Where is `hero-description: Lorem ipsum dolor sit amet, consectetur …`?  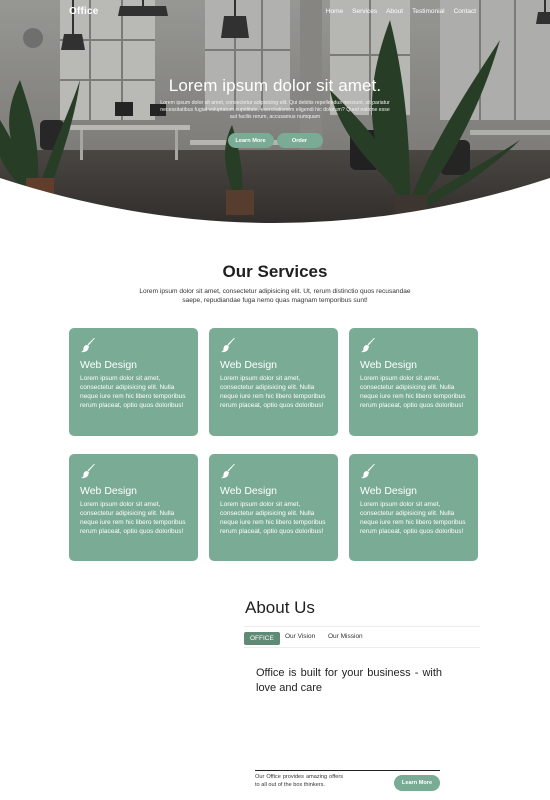 hero-description: Lorem ipsum dolor sit amet, consectetur … is located at coordinates (275, 110).